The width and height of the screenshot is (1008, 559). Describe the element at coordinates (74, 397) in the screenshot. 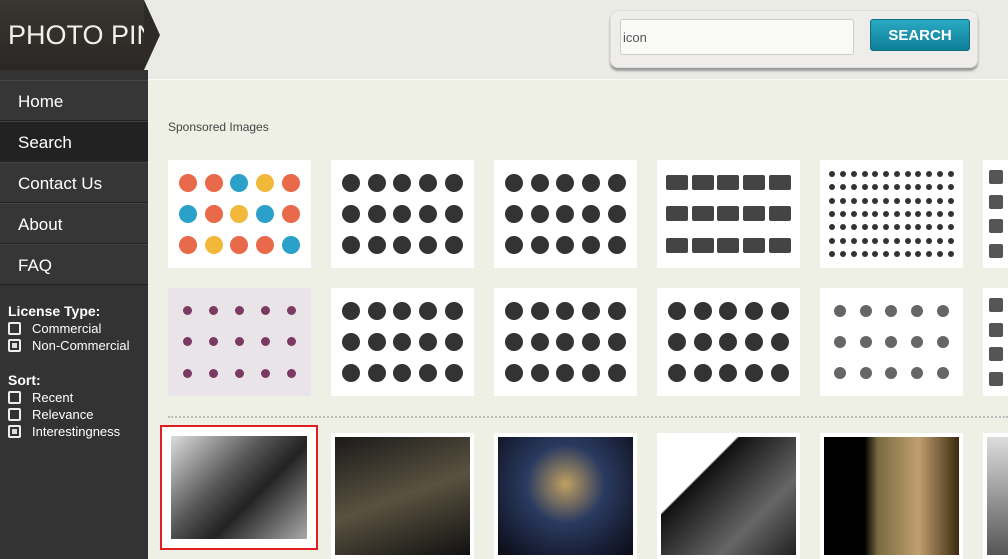

I see `sort-recent: Recent` at that location.